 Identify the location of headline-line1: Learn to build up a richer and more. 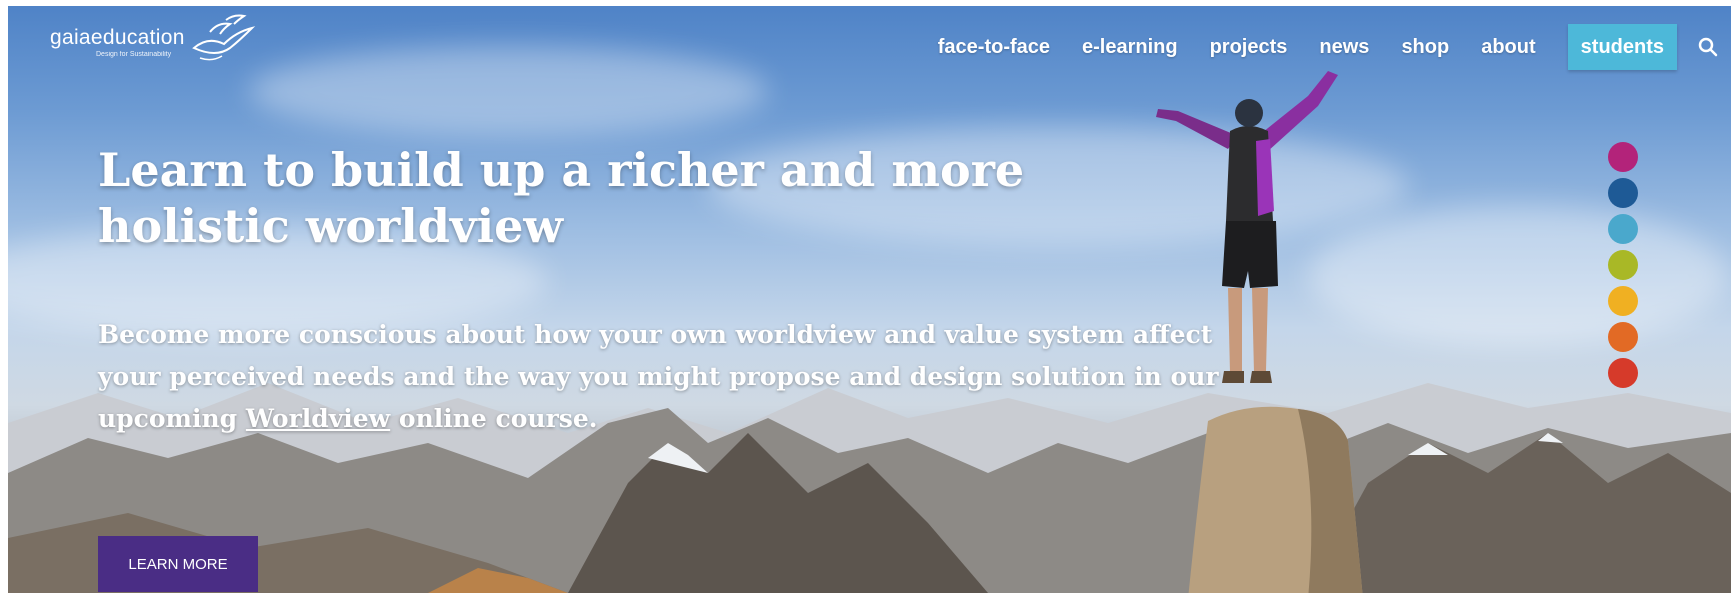
(561, 170).